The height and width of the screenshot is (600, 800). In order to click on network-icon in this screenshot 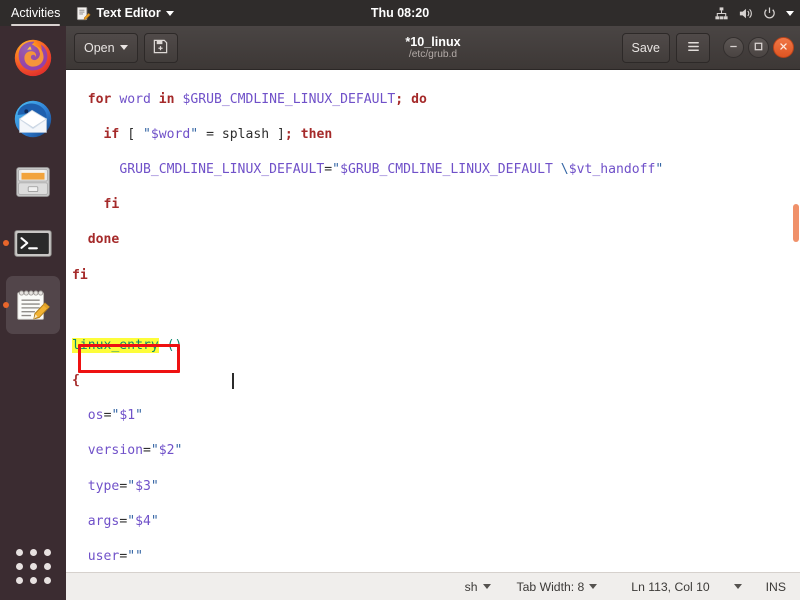, I will do `click(721, 13)`.